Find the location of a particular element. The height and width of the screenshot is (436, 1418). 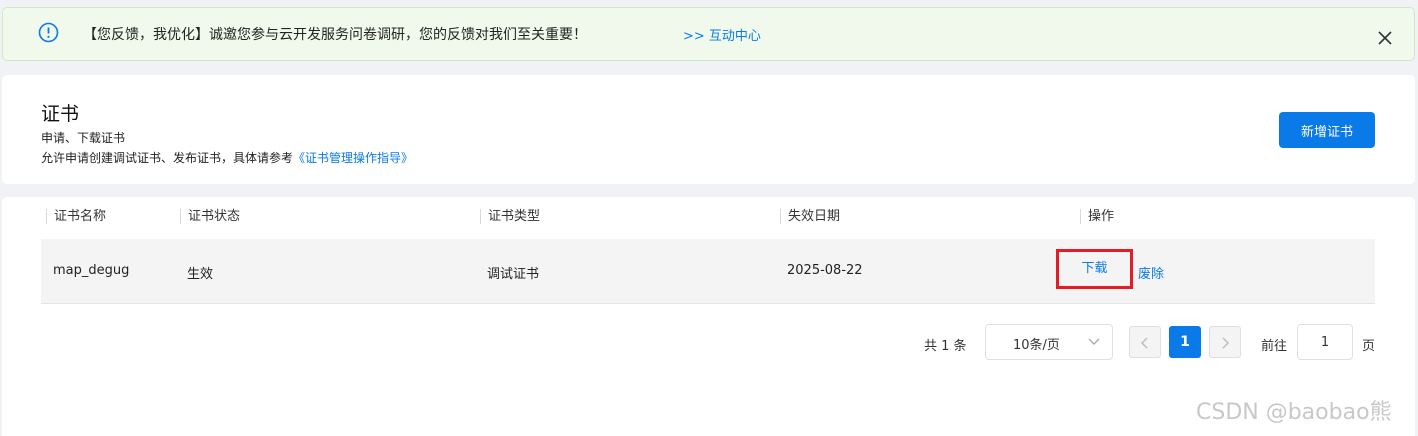

page-title: 证书 is located at coordinates (60, 114).